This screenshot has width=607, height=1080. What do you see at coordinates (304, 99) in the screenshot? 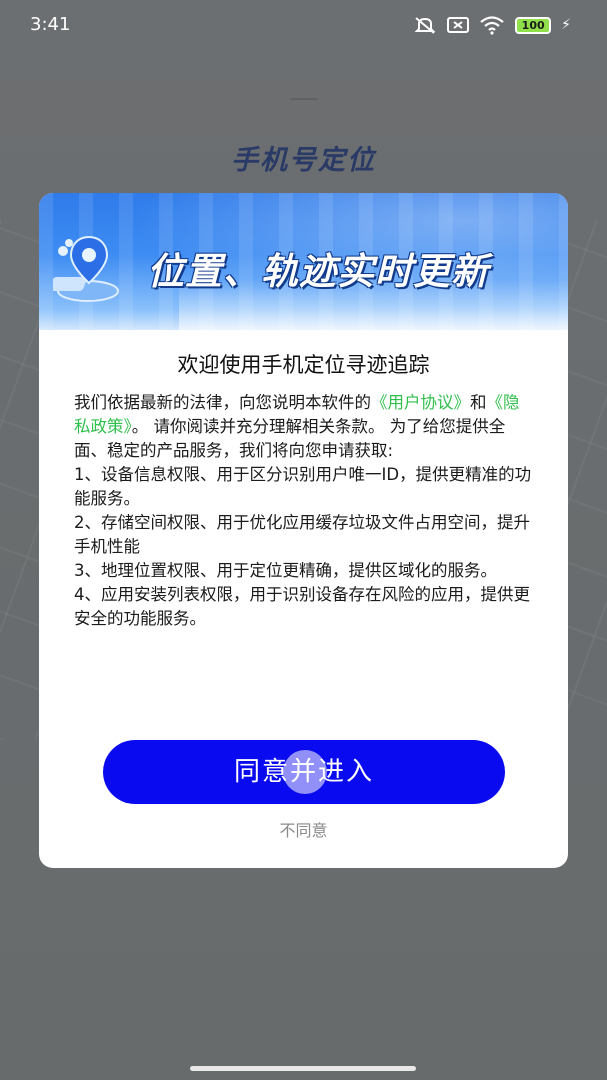
I see `background-divider` at bounding box center [304, 99].